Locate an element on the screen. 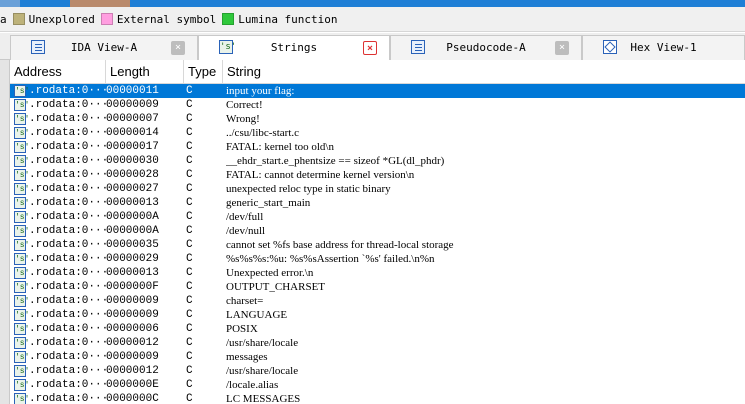 The width and height of the screenshot is (745, 404). legend-label: Unexplored is located at coordinates (61, 19).